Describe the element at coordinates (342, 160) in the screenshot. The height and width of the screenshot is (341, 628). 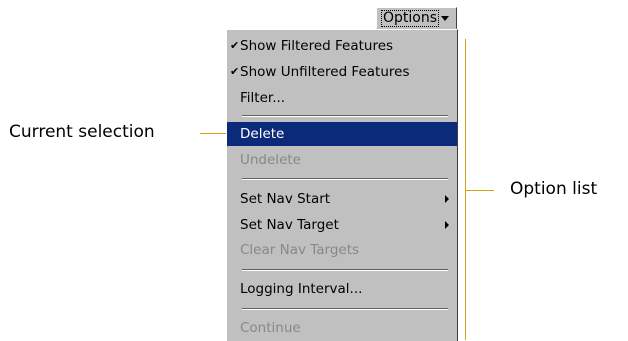
I see `menu-item-undelete: Undelete` at that location.